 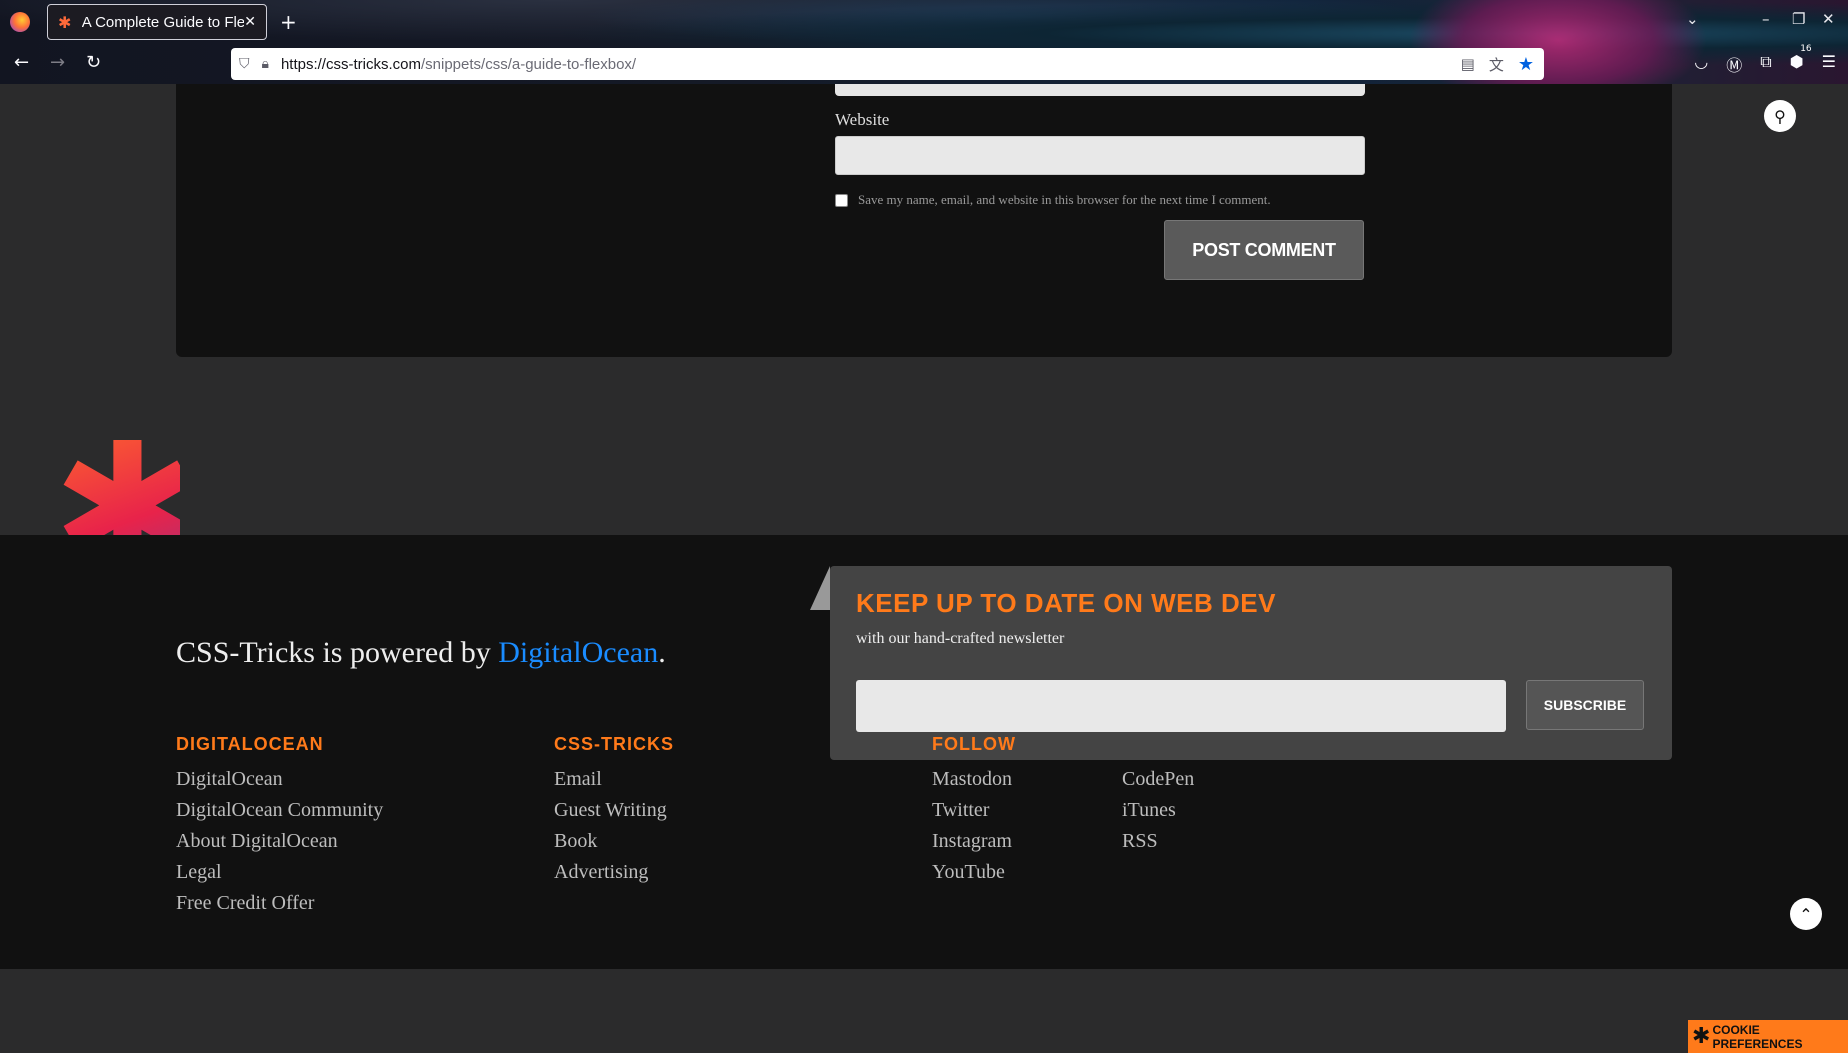 What do you see at coordinates (1692, 19) in the screenshot?
I see `tab-list-chevron-icon: ⌄` at bounding box center [1692, 19].